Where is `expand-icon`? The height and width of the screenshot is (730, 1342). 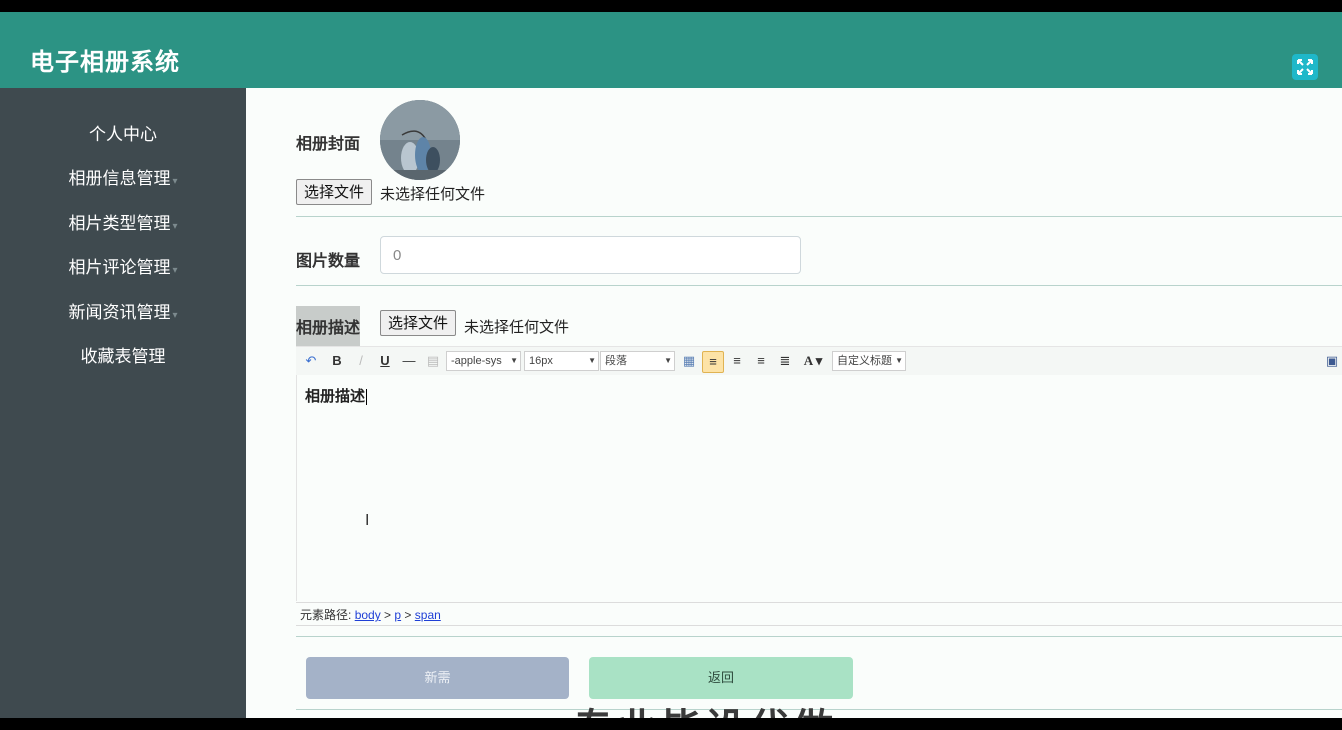 expand-icon is located at coordinates (1305, 67).